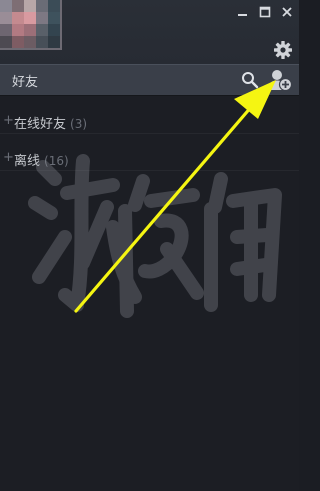 The image size is (320, 491). I want to click on group-label: 在线好友 (3), so click(51, 124).